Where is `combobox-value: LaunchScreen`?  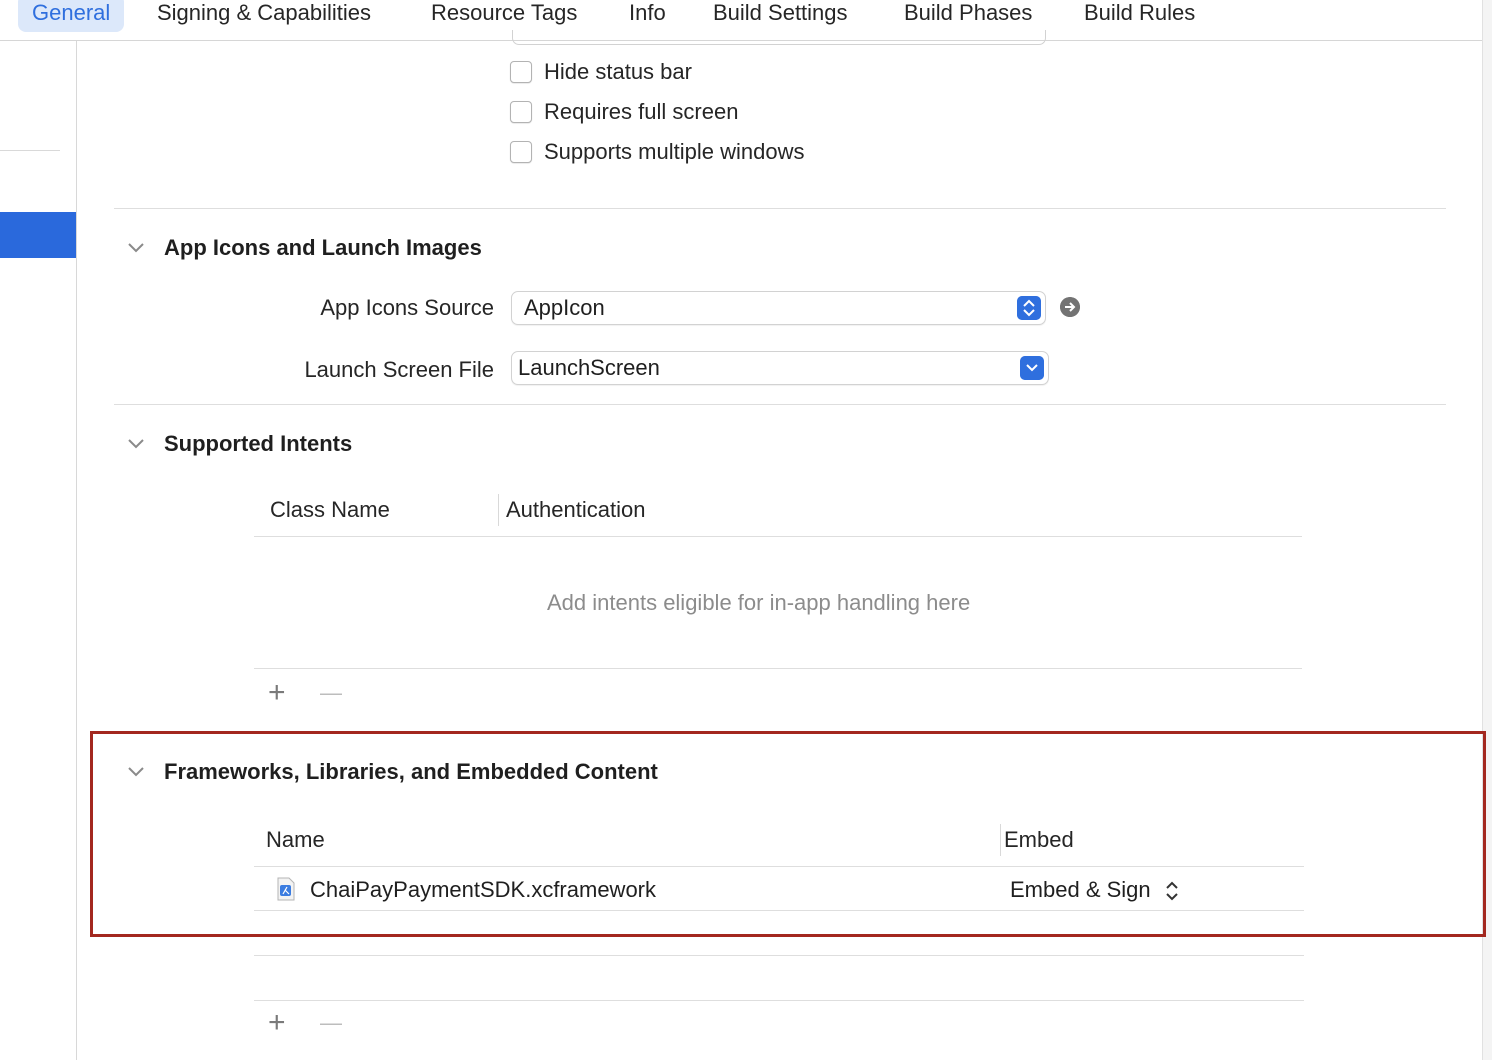
combobox-value: LaunchScreen is located at coordinates (589, 368).